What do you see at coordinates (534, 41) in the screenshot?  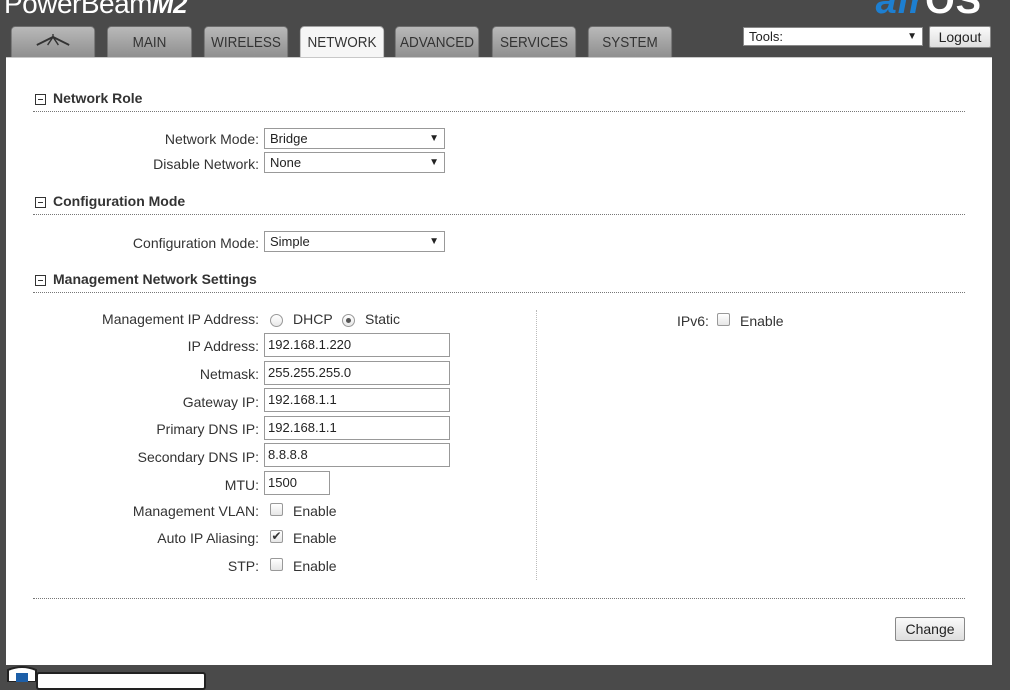 I see `tab-services: SERVICES` at bounding box center [534, 41].